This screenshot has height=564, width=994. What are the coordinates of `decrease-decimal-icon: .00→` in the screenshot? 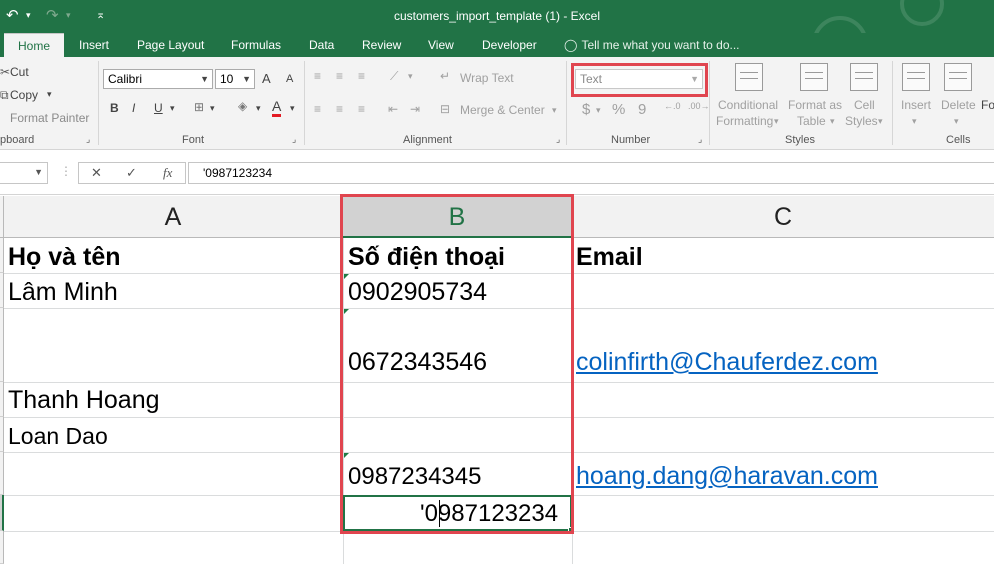 It's located at (699, 106).